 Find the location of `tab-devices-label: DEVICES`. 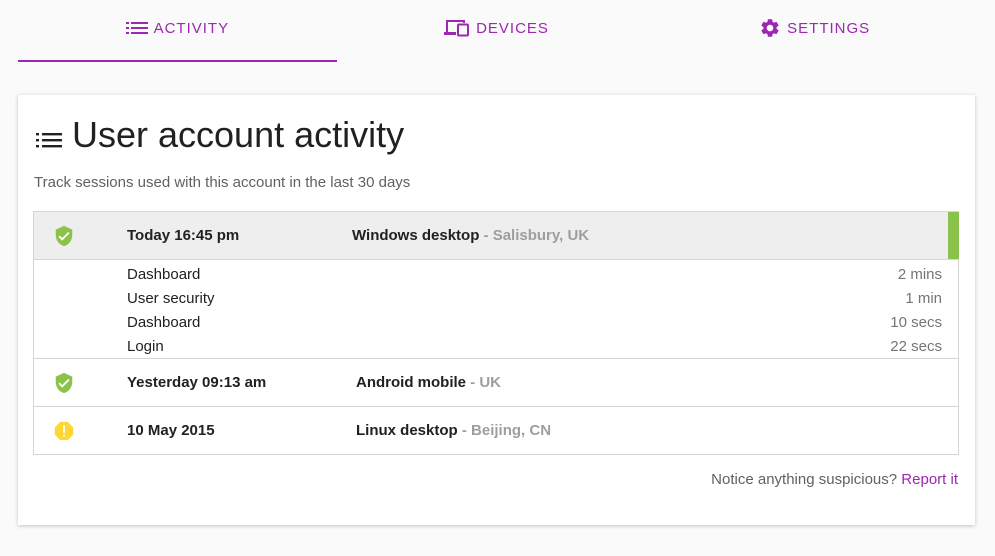

tab-devices-label: DEVICES is located at coordinates (512, 28).